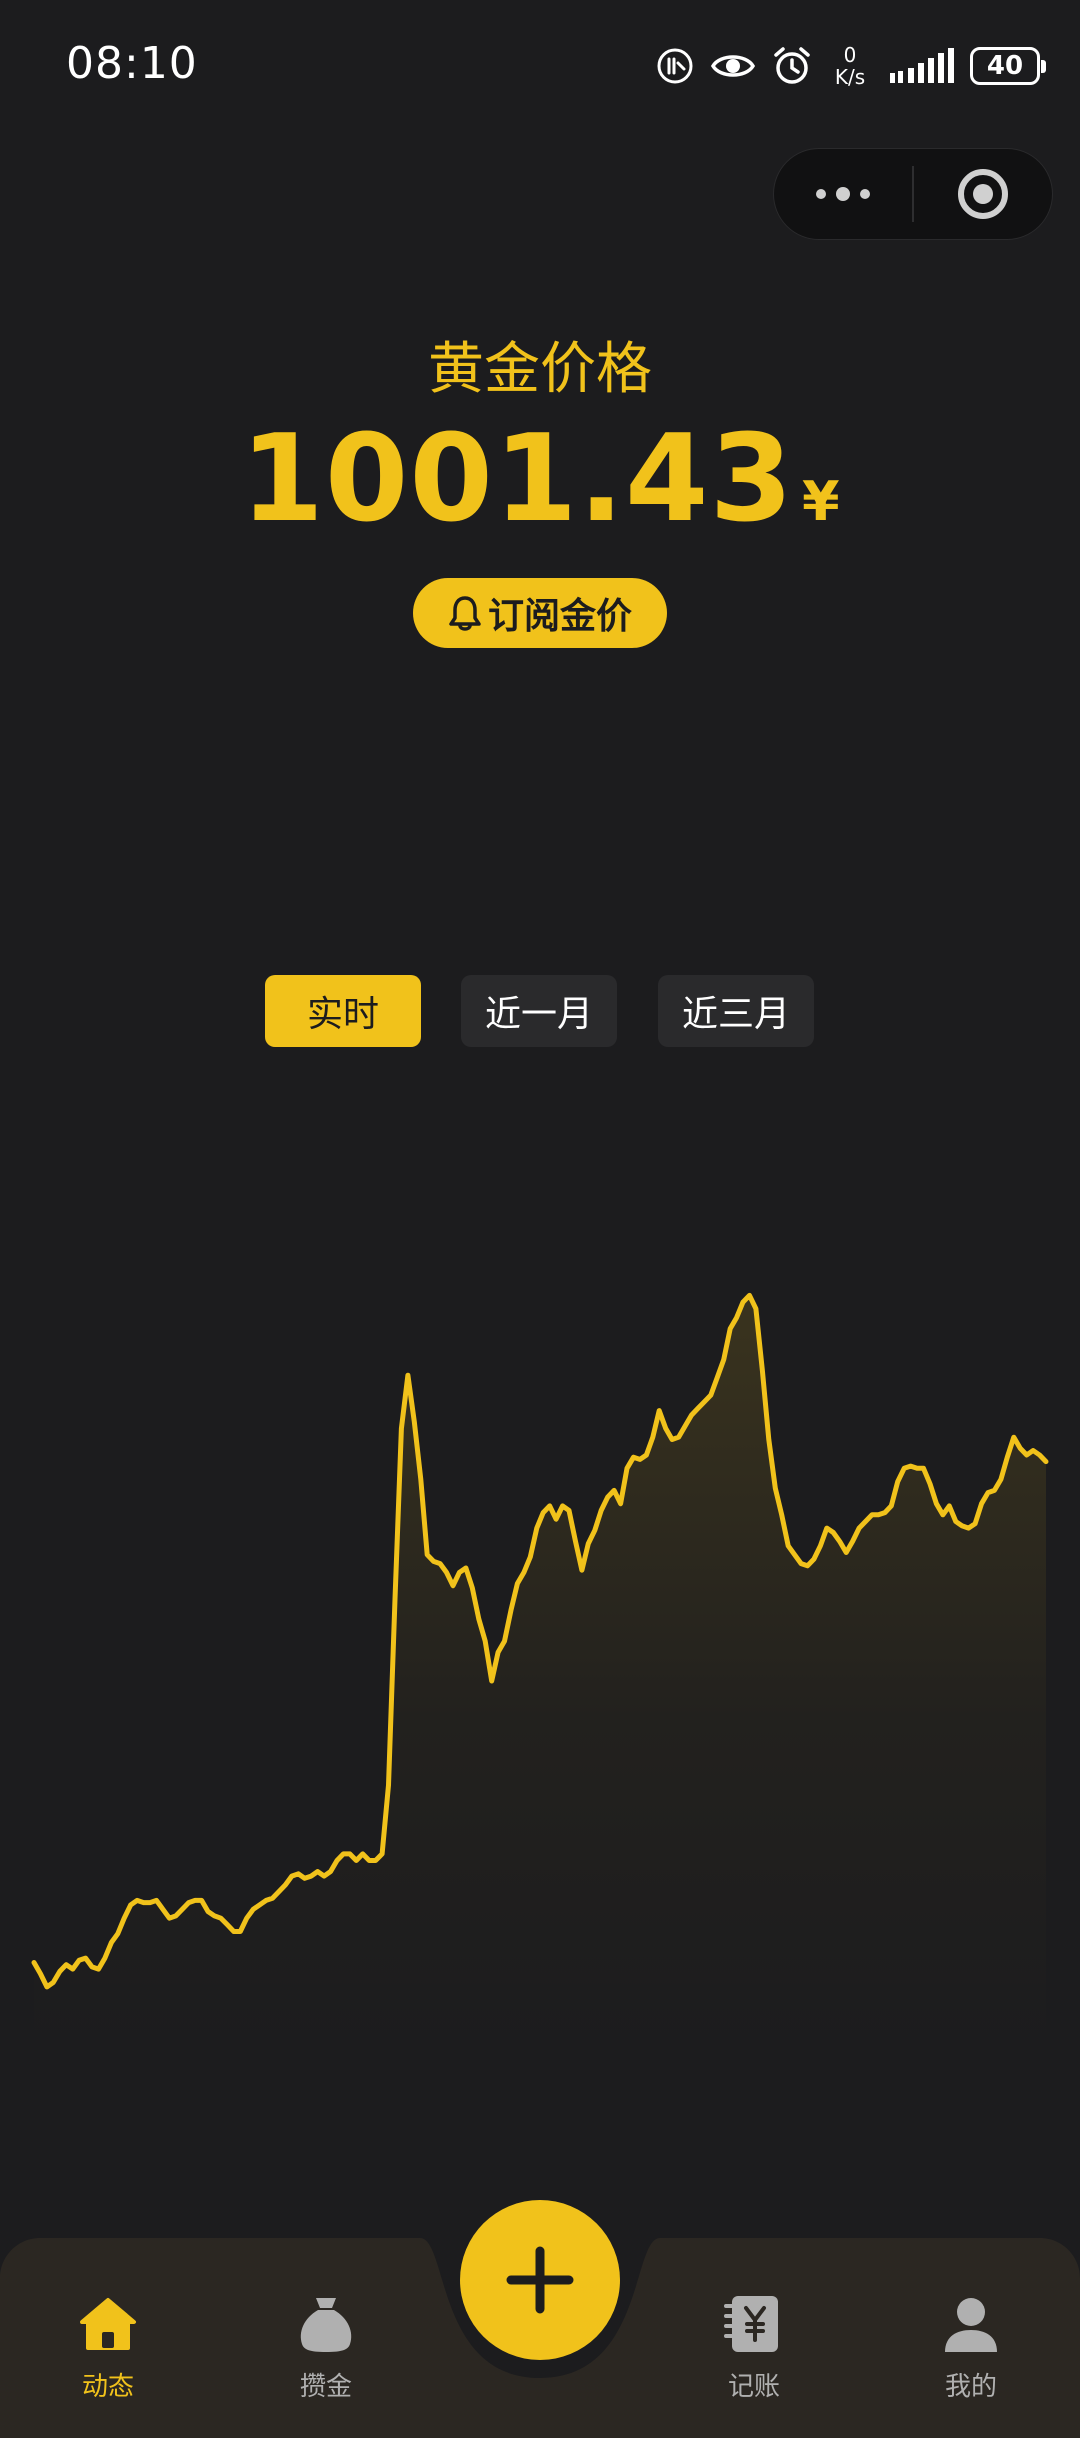  Describe the element at coordinates (792, 66) in the screenshot. I see `alarm-icon` at that location.